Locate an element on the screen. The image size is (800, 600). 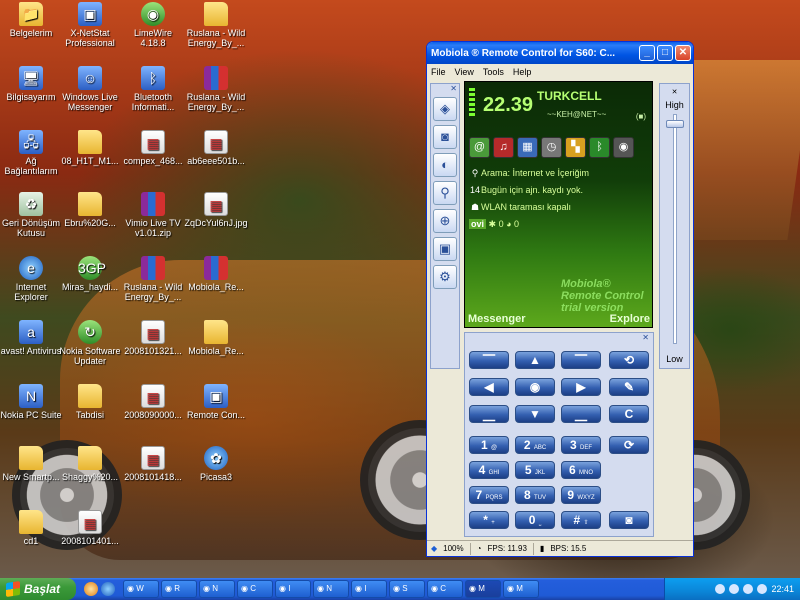
desktop-icon: ◉ LimeWire 4.18.8 is located at coordinates (153, 25).